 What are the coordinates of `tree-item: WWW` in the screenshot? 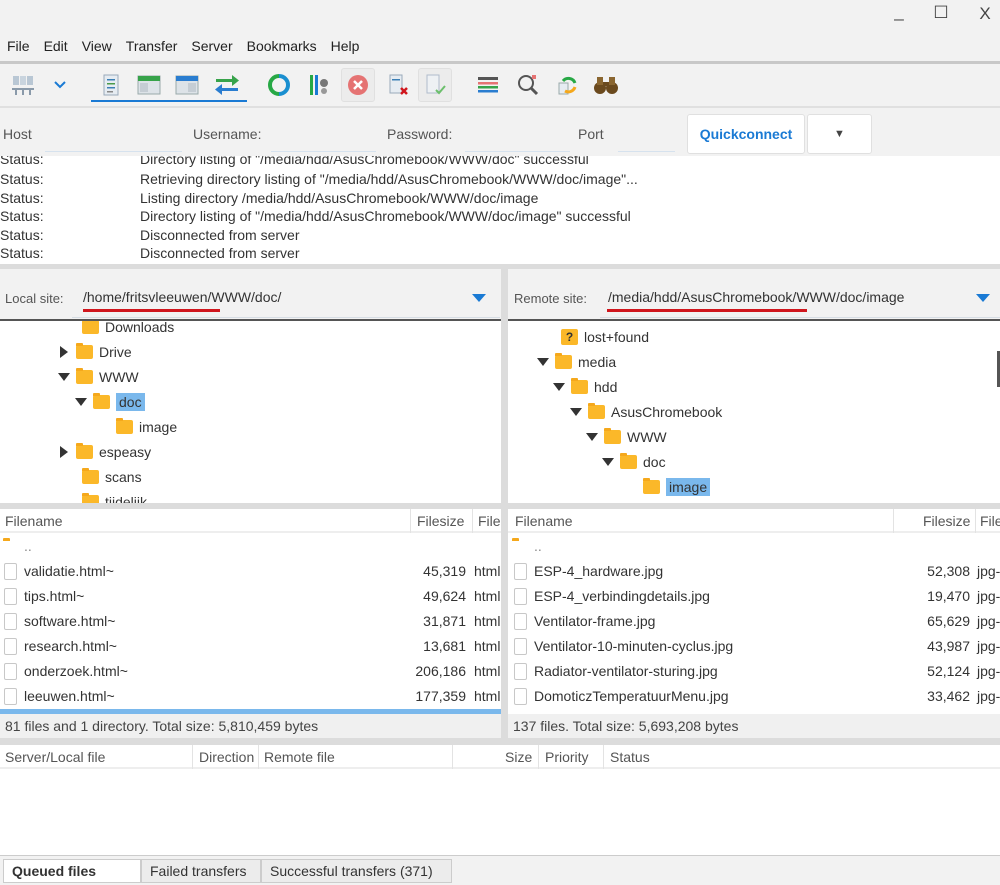 It's located at (97, 377).